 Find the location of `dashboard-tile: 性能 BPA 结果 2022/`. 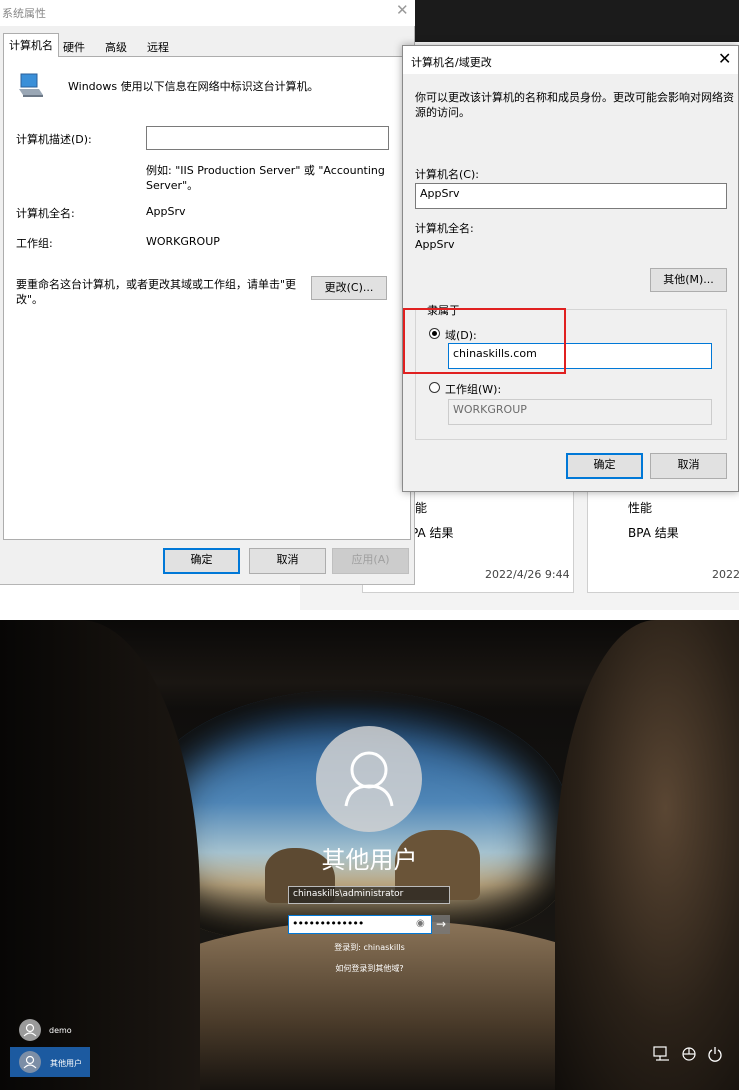

dashboard-tile: 性能 BPA 结果 2022/ is located at coordinates (663, 536).